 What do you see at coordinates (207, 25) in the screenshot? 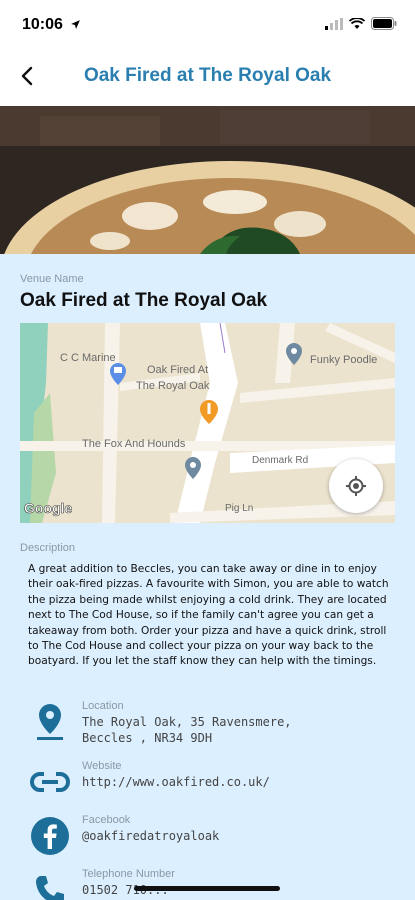
I see `status-bar: 10:06` at bounding box center [207, 25].